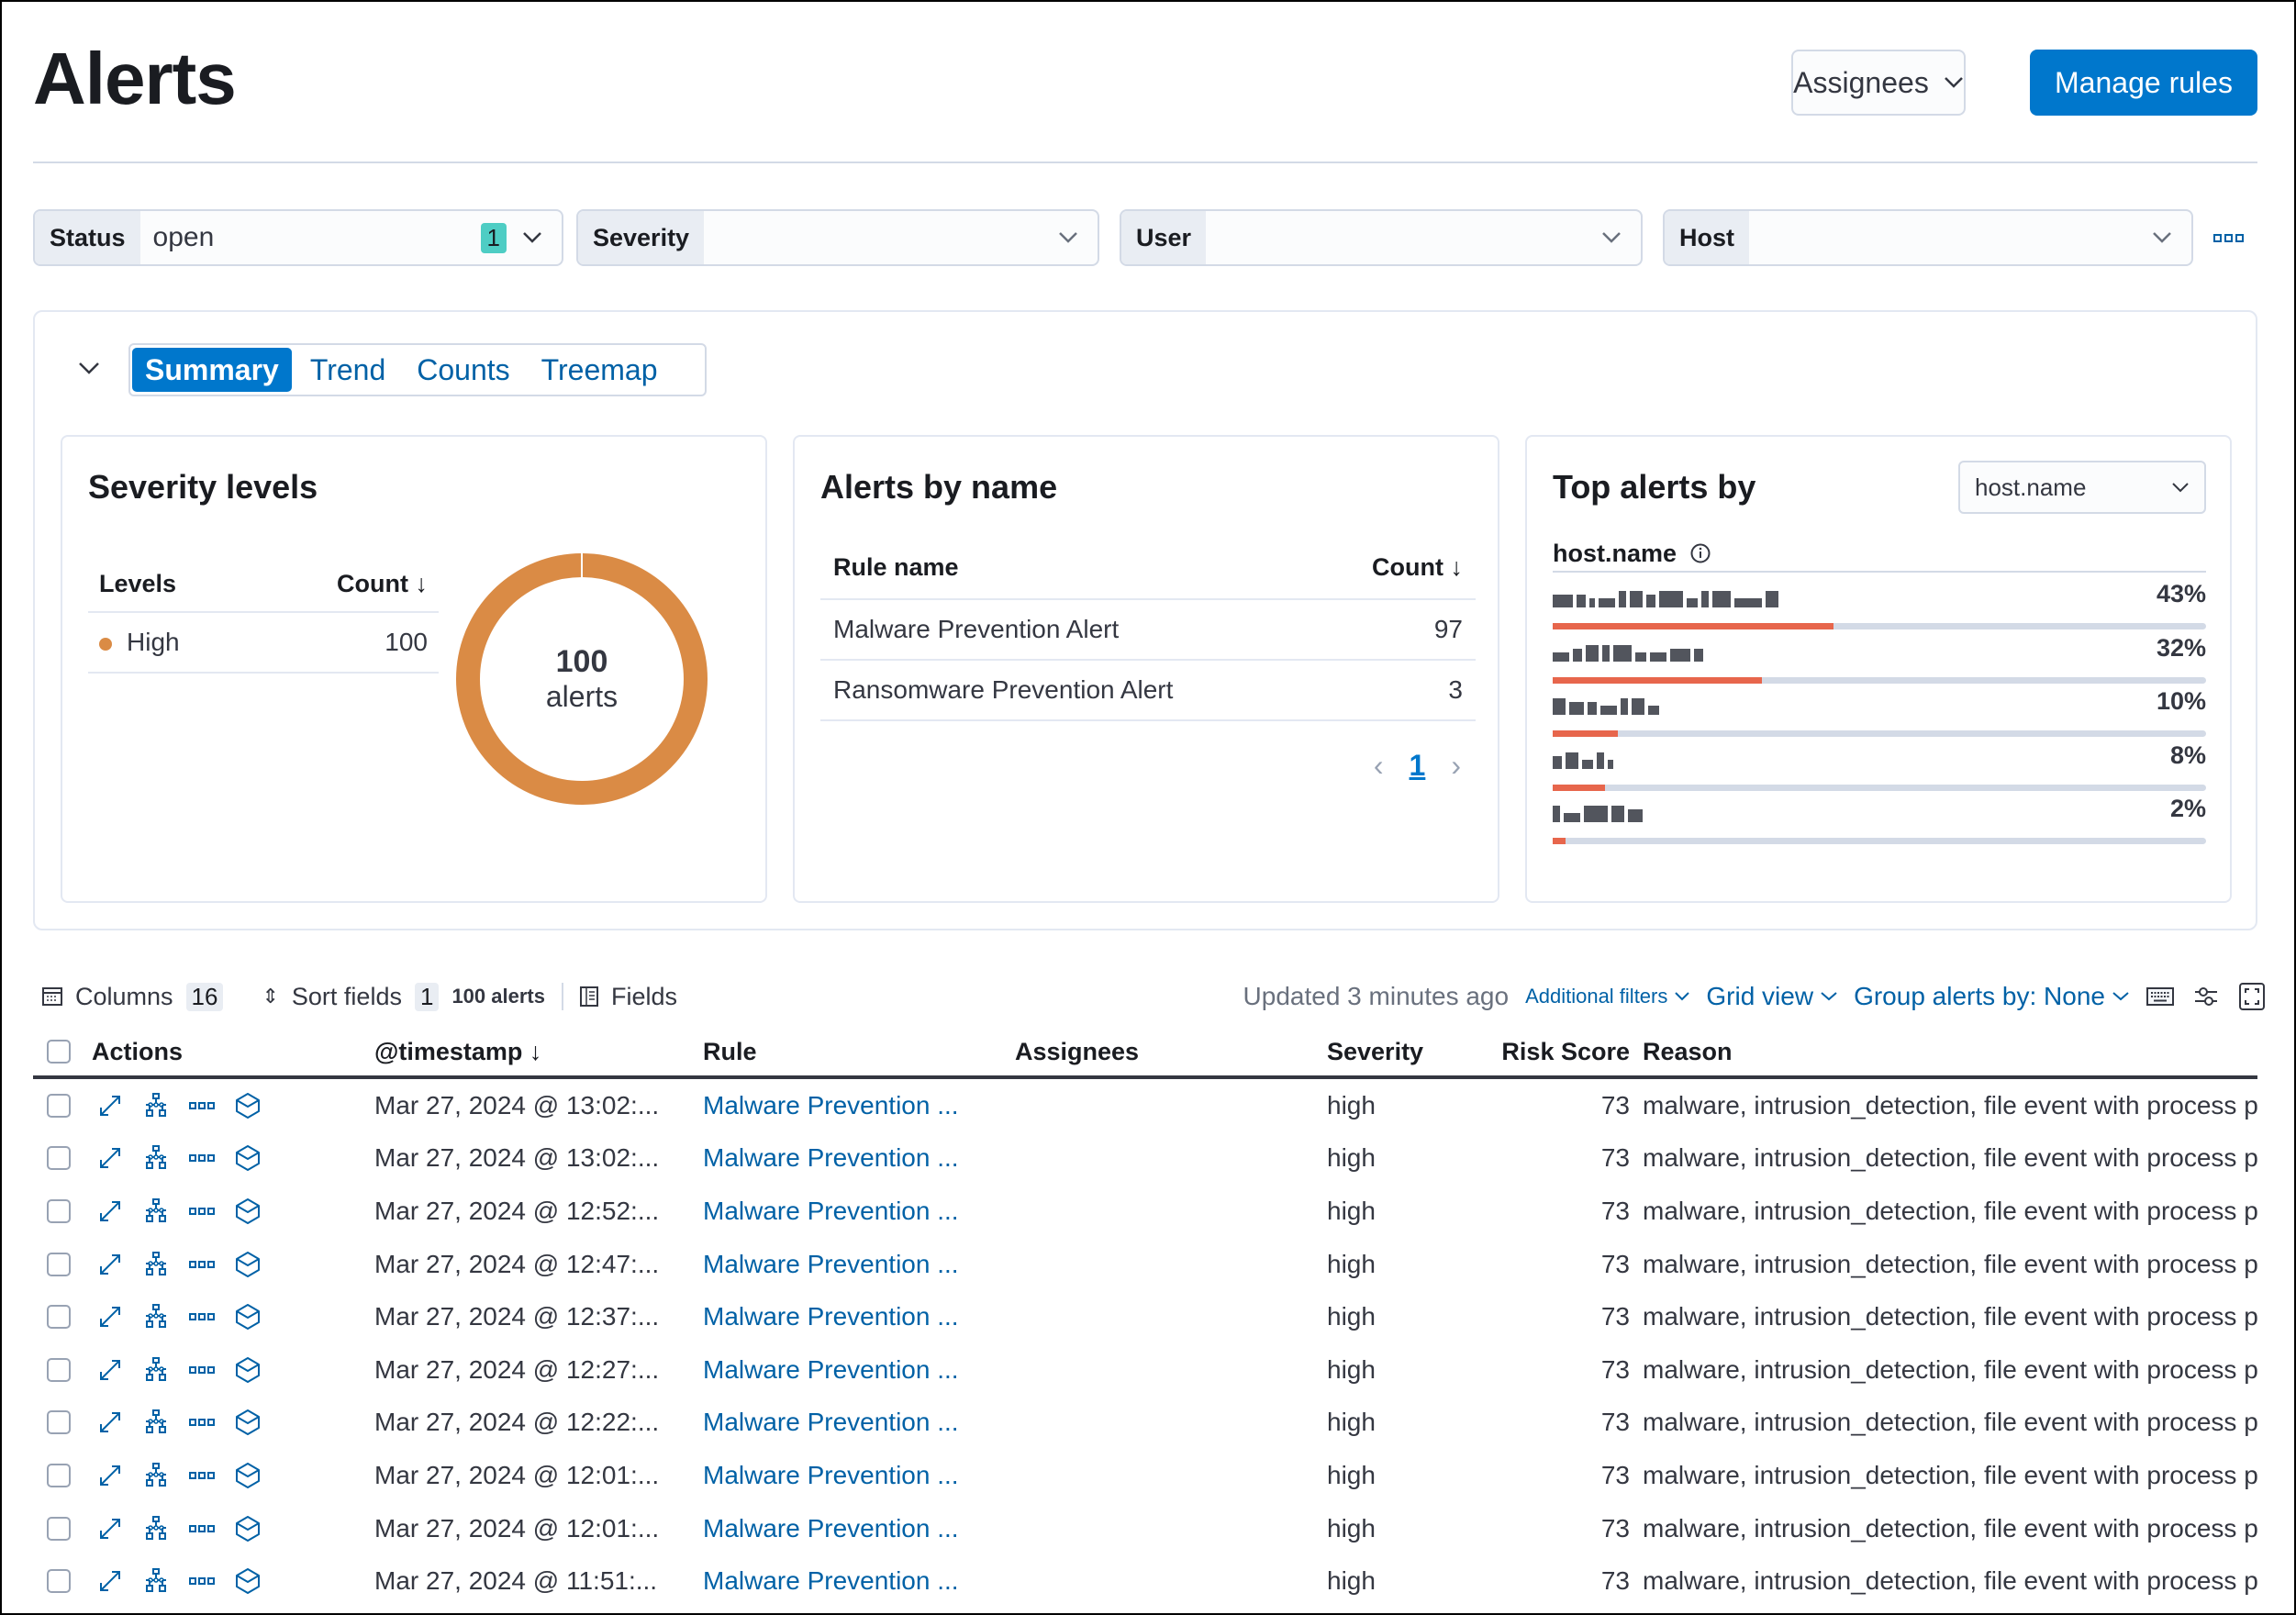 This screenshot has height=1615, width=2296. I want to click on col-rule: Rule, so click(850, 1052).